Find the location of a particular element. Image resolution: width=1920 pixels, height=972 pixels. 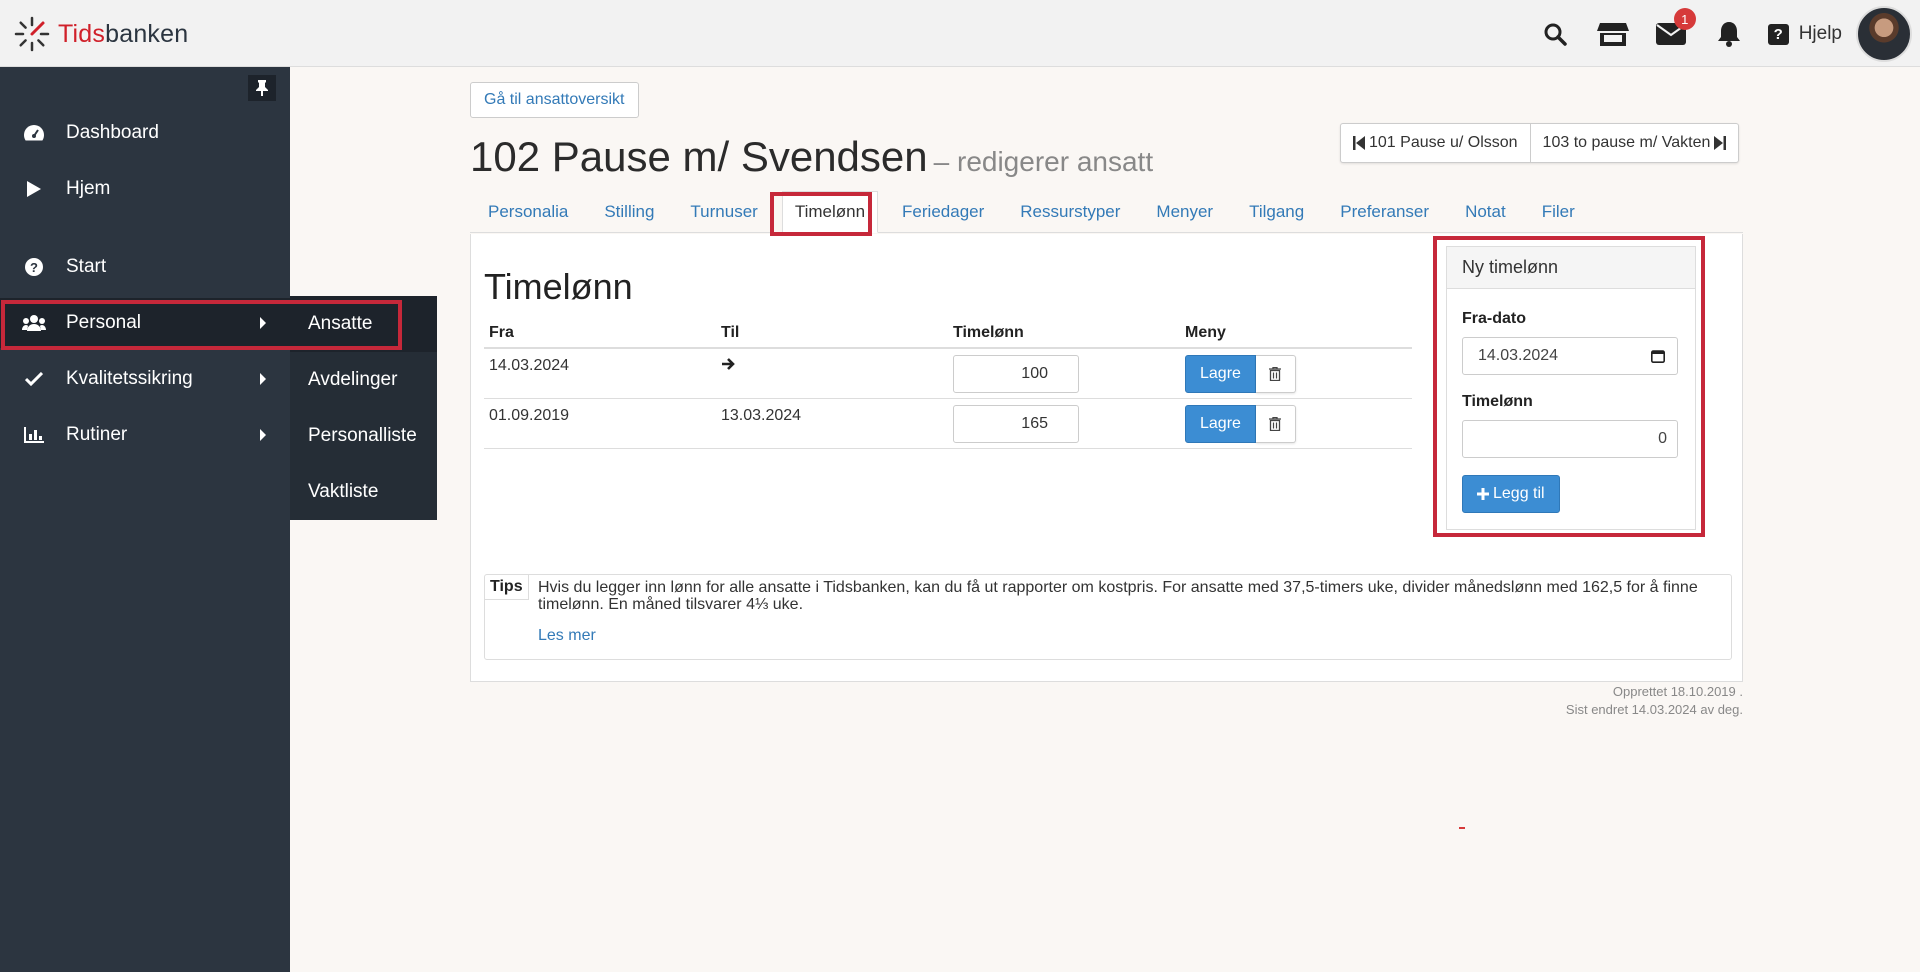

tab-timelonn: Timelønn is located at coordinates (830, 212).